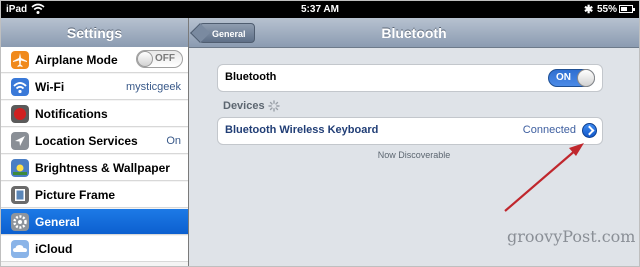 The height and width of the screenshot is (267, 640). I want to click on icloud-icon, so click(20, 249).